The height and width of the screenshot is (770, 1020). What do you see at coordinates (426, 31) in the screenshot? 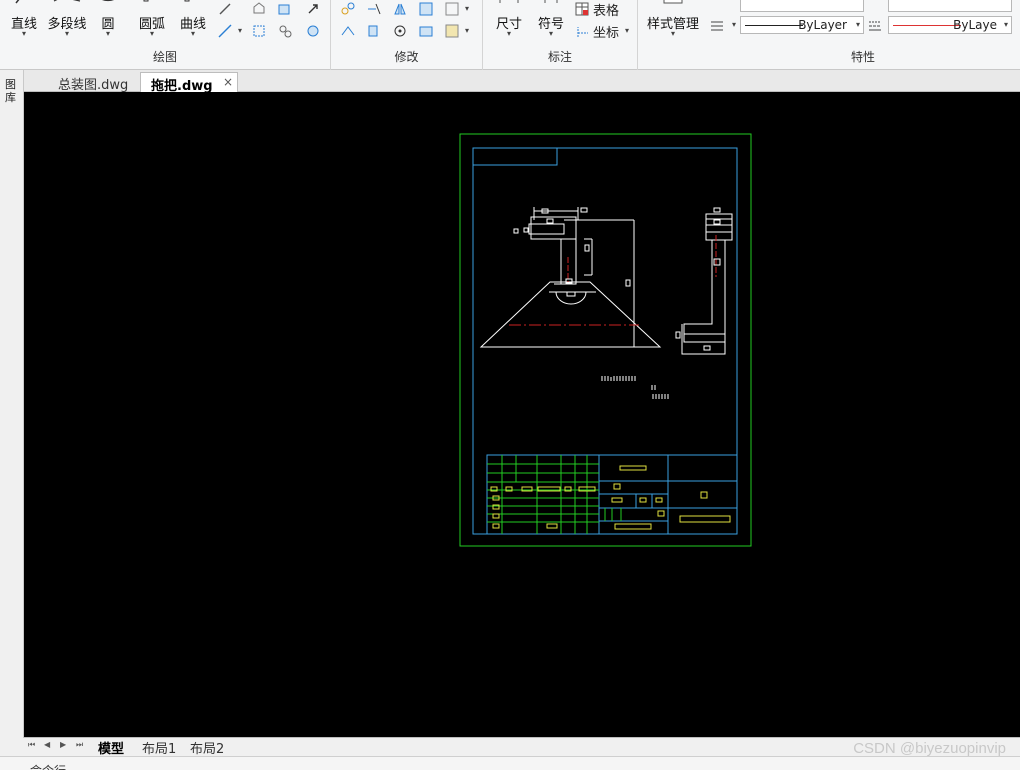
I see `offset-tool-icon` at bounding box center [426, 31].